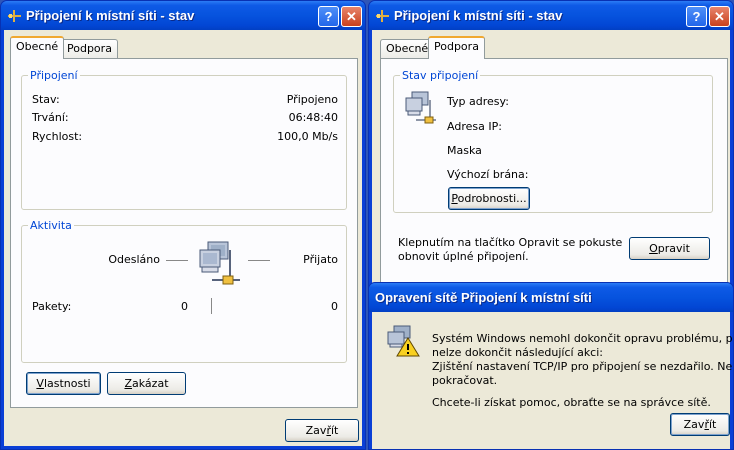 This screenshot has height=450, width=734. What do you see at coordinates (57, 136) in the screenshot?
I see `speed-label: Rychlost:` at bounding box center [57, 136].